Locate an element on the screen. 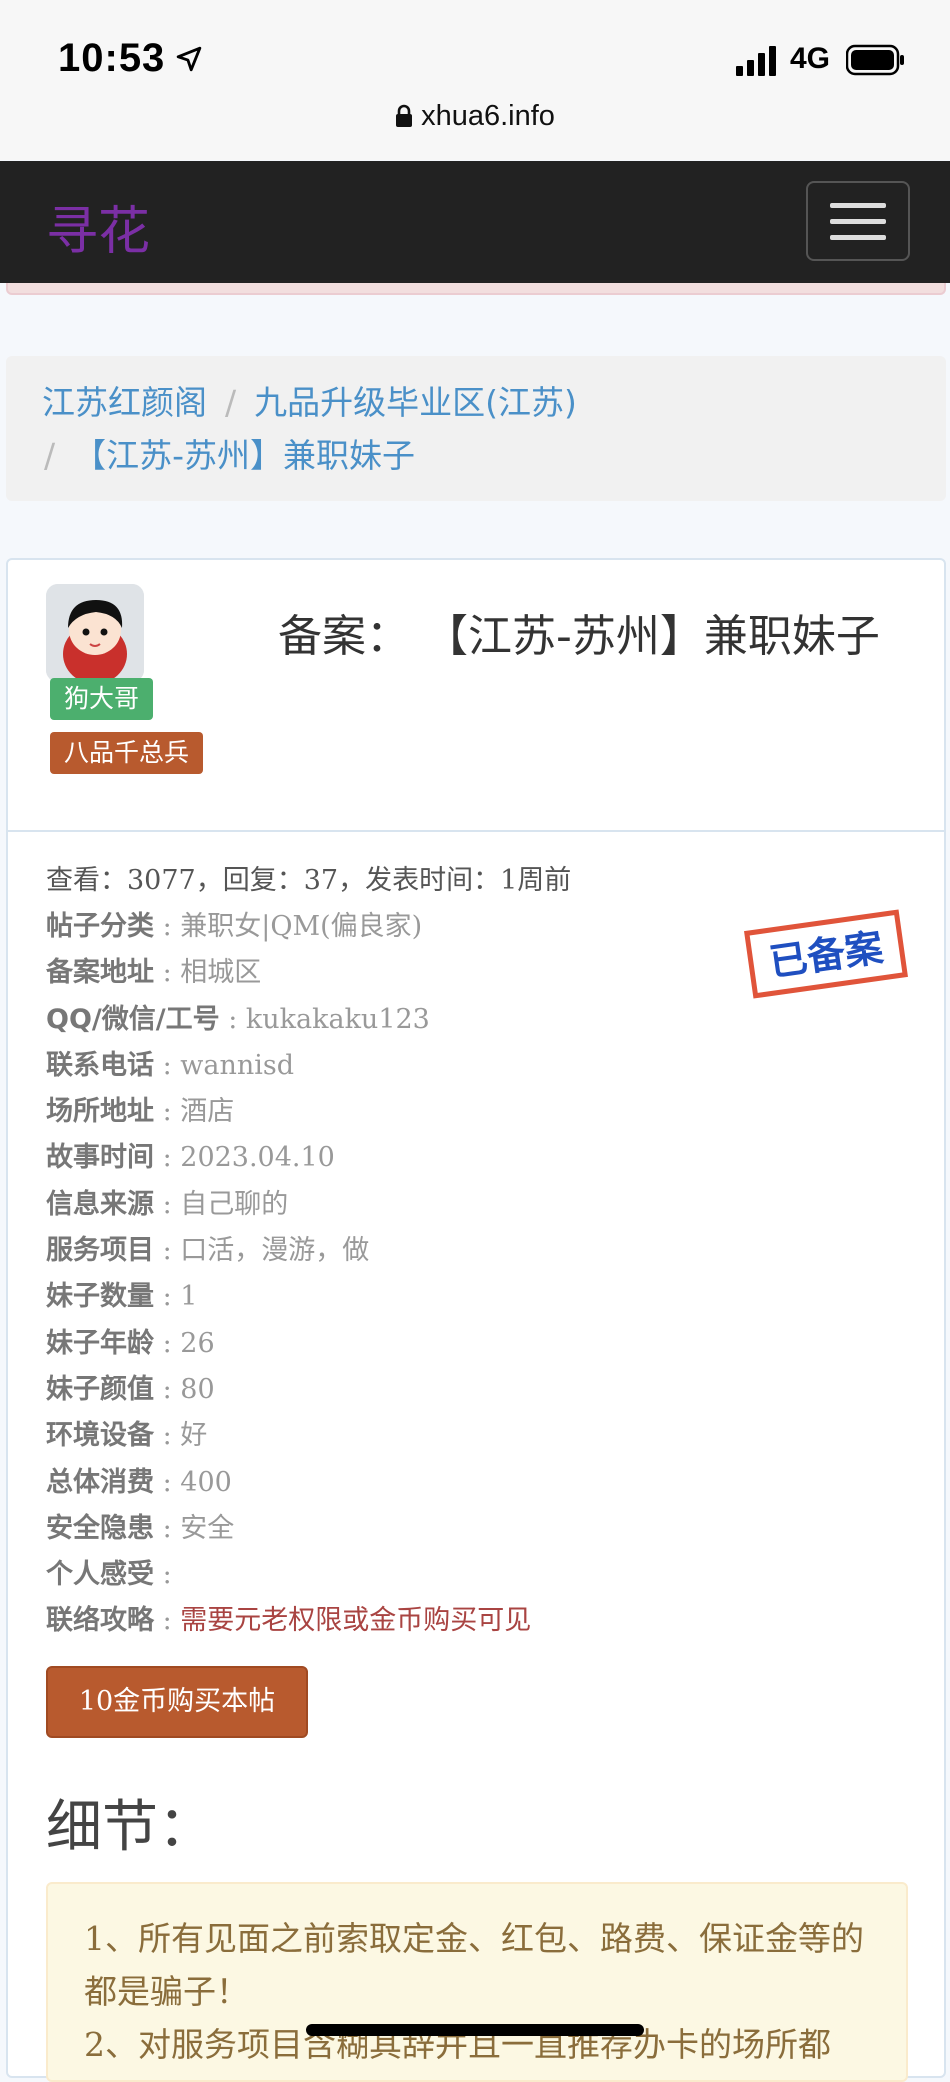  navbar: 寻花 is located at coordinates (475, 222).